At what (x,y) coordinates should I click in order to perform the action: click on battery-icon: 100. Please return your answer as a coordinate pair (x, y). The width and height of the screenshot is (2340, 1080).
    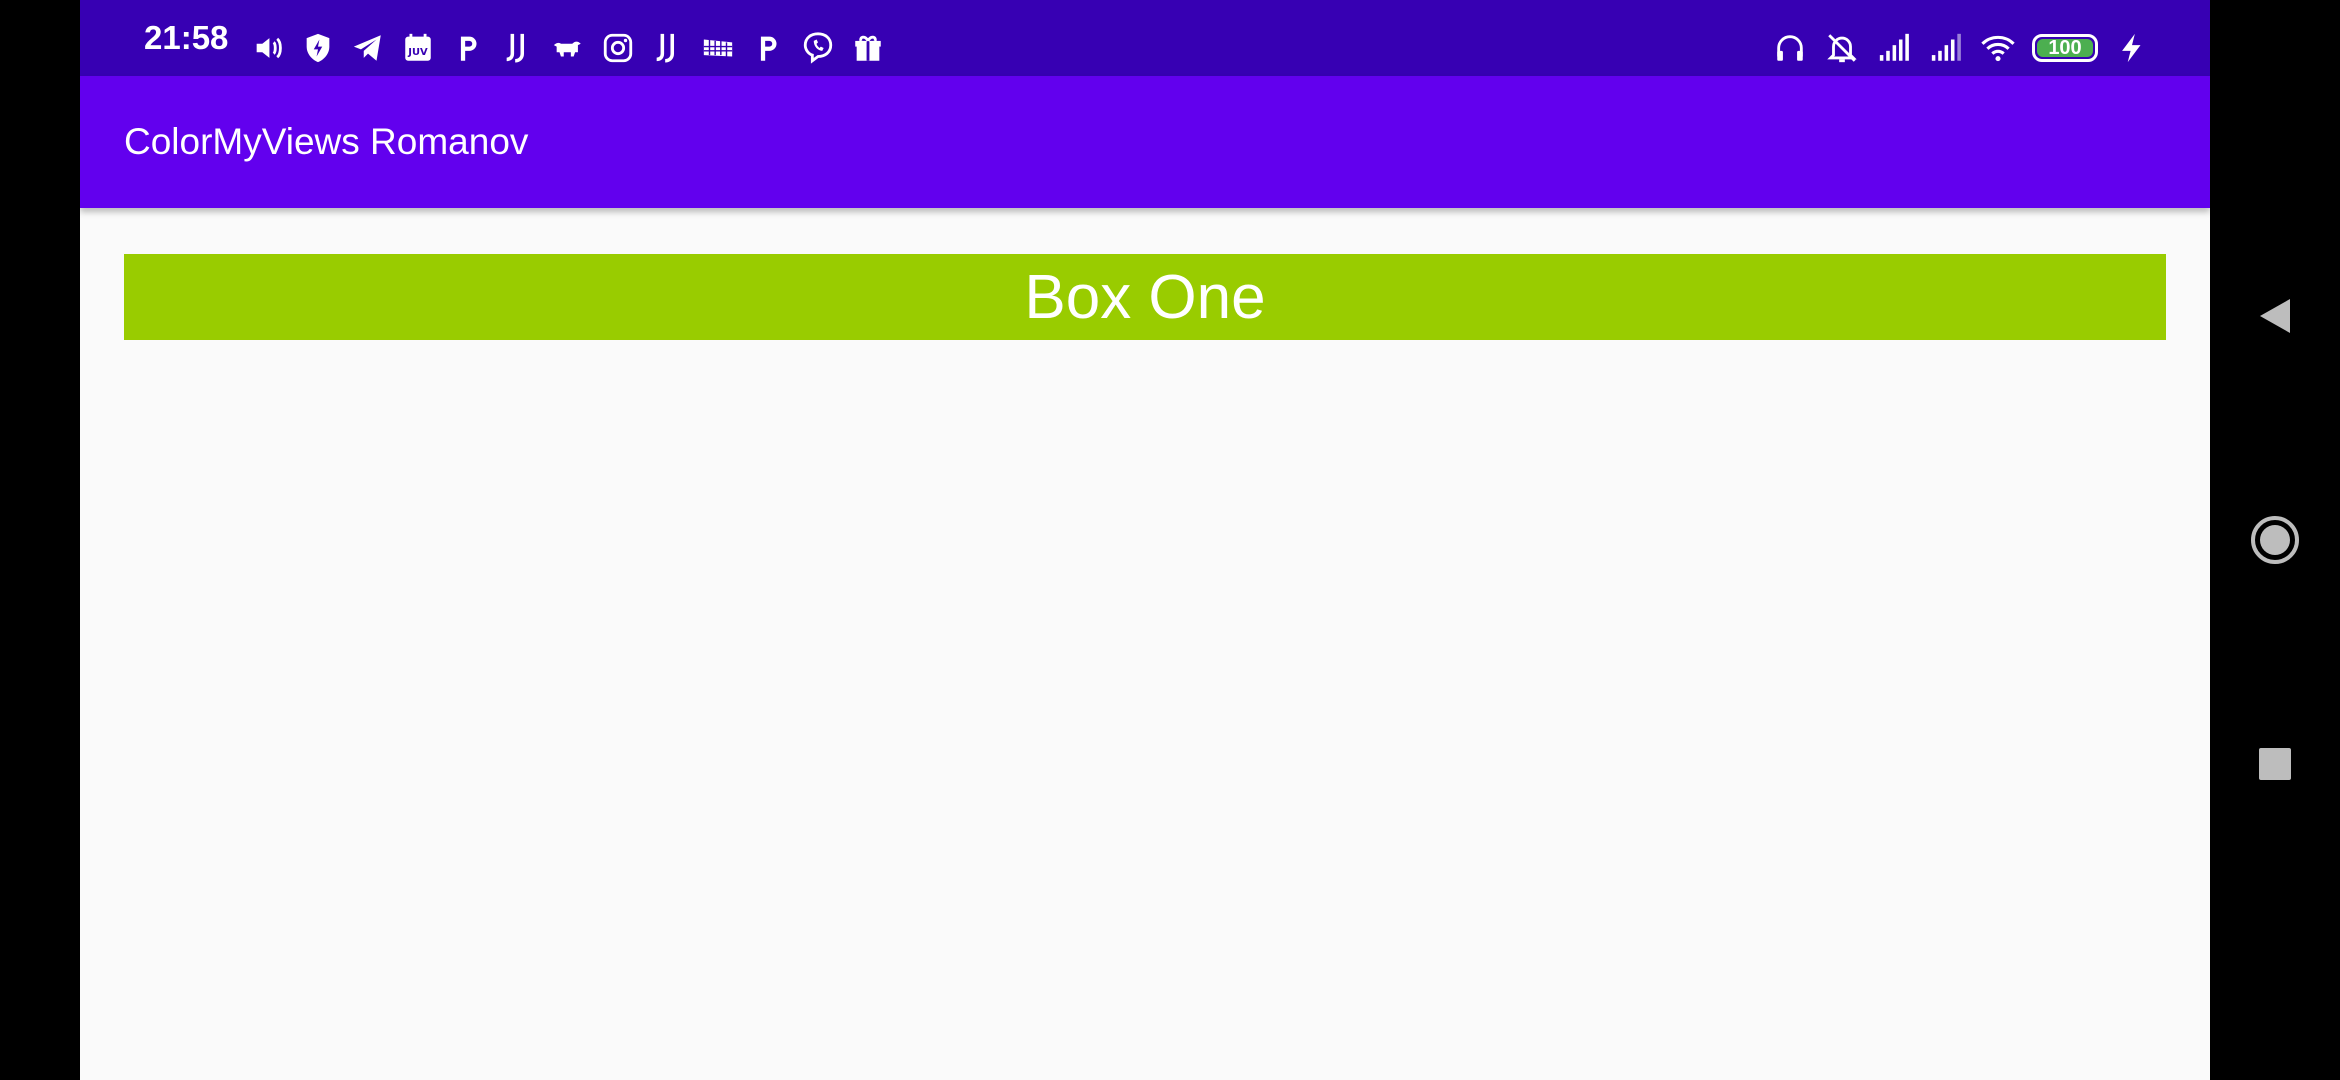
    Looking at the image, I should click on (2065, 48).